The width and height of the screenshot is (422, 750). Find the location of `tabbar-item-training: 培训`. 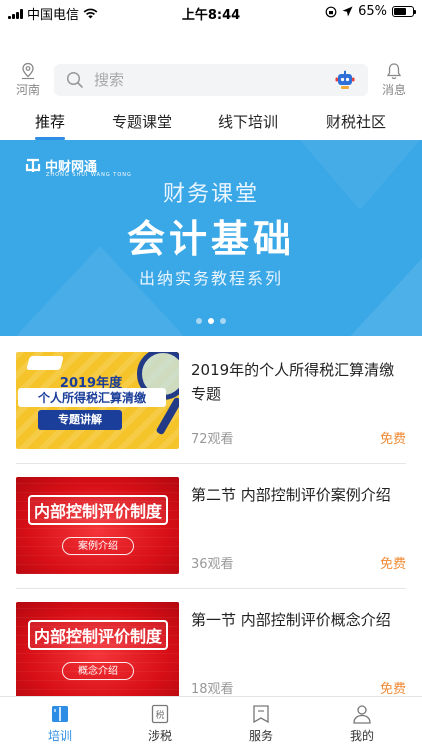

tabbar-item-training: 培训 is located at coordinates (60, 723).